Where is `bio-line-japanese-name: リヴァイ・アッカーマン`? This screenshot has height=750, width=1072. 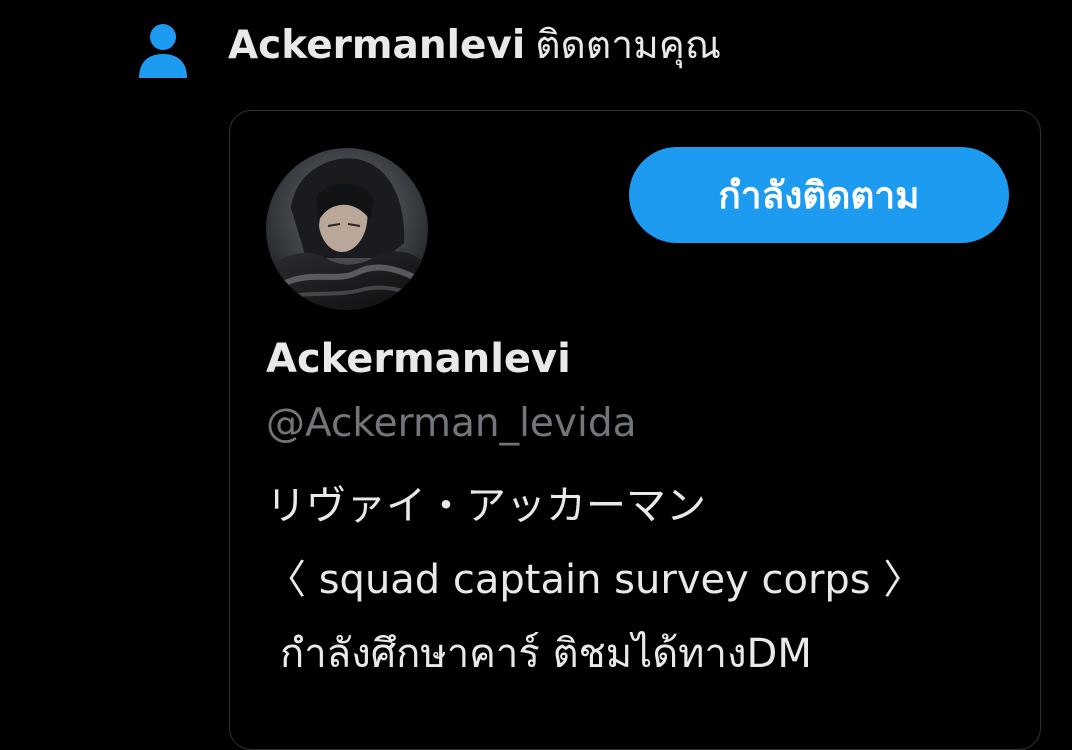
bio-line-japanese-name: リヴァイ・アッカーマン is located at coordinates (486, 506).